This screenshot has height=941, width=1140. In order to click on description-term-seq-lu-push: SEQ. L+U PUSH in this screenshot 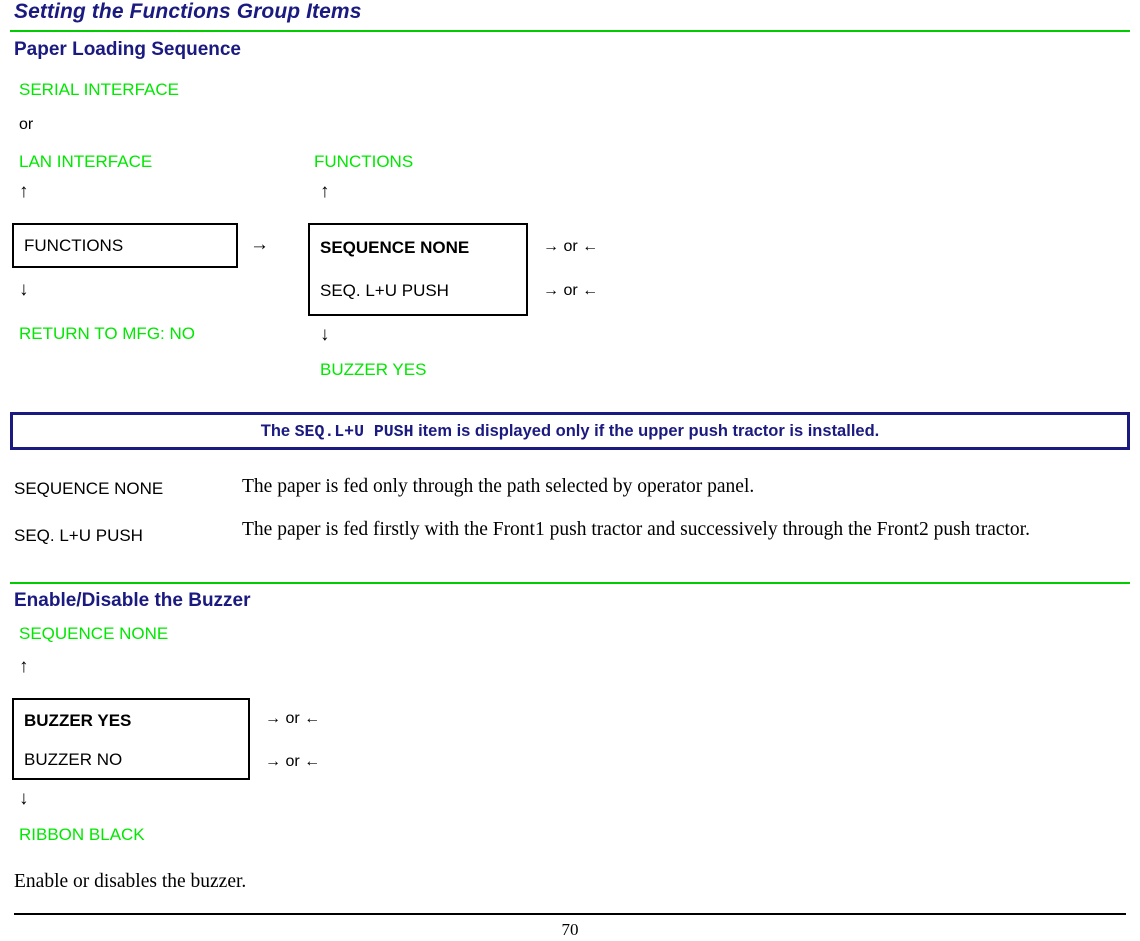, I will do `click(78, 535)`.